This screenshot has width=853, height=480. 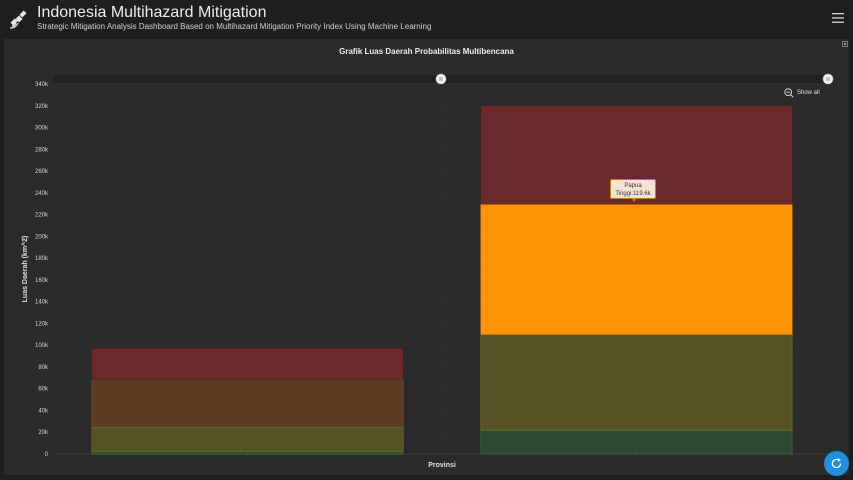 I want to click on tooltip-province: Papua, so click(x=633, y=186).